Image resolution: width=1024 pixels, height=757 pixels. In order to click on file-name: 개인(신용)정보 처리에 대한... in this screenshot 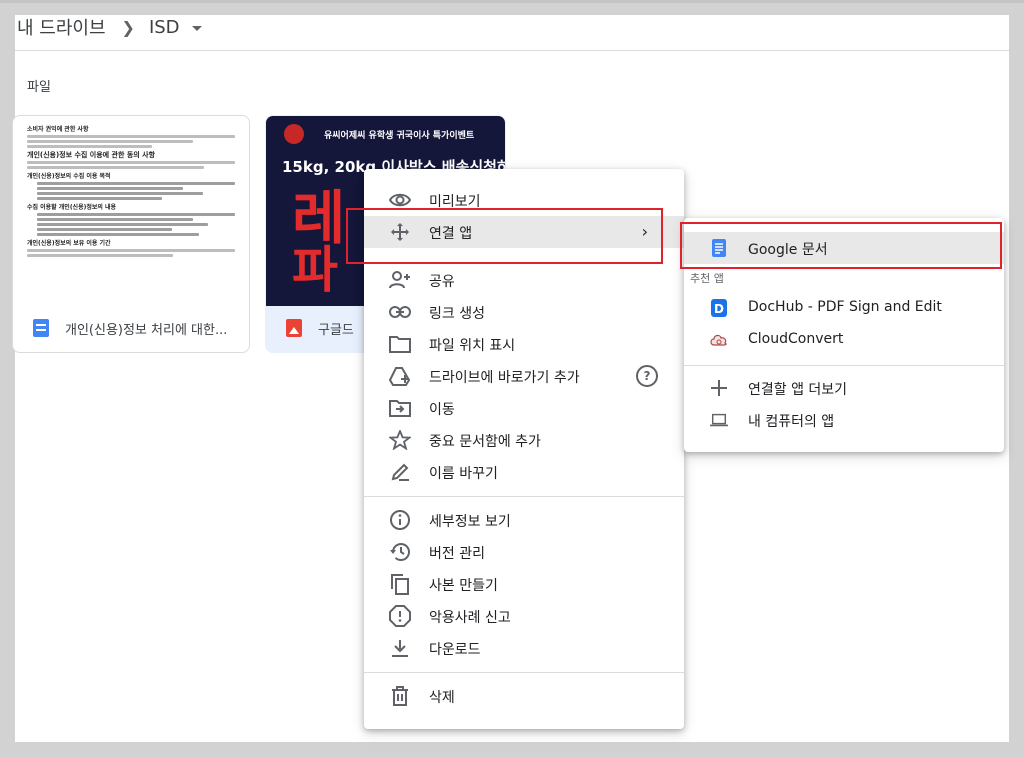, I will do `click(146, 330)`.